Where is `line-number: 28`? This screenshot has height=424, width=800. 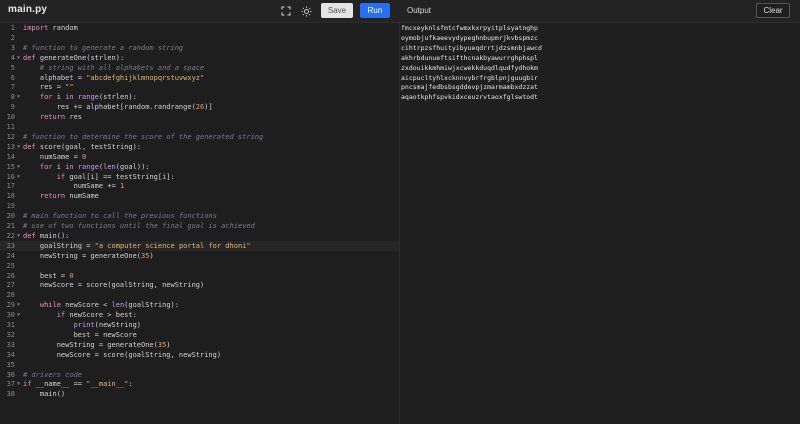
line-number: 28 is located at coordinates (10, 295).